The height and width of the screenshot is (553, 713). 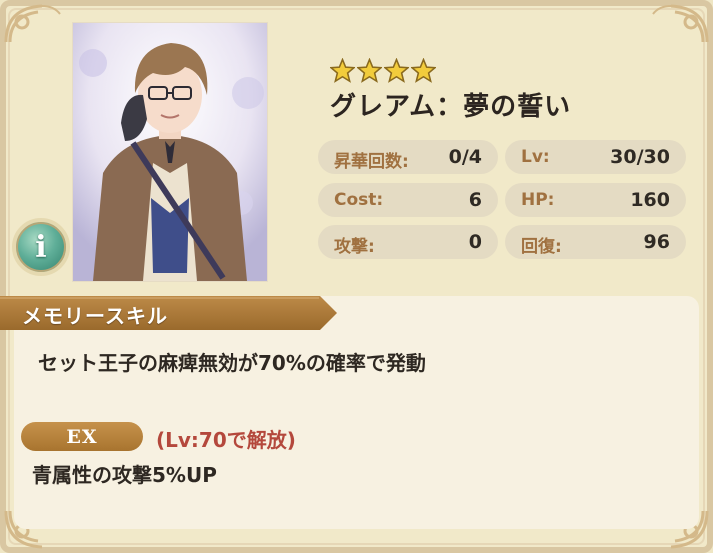 What do you see at coordinates (371, 162) in the screenshot?
I see `stat-label: 昇華回数:` at bounding box center [371, 162].